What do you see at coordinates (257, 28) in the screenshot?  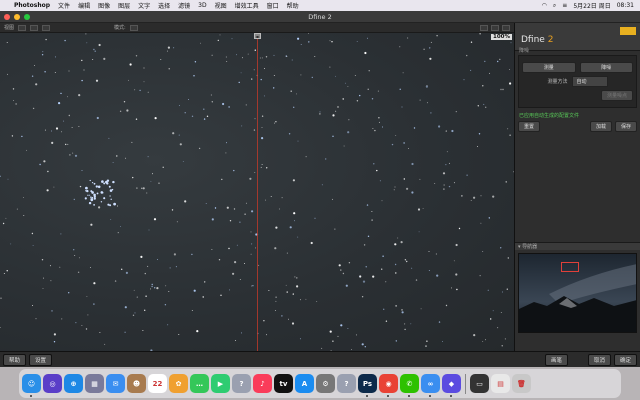 I see `preview-toolbar: 视图 模式:` at bounding box center [257, 28].